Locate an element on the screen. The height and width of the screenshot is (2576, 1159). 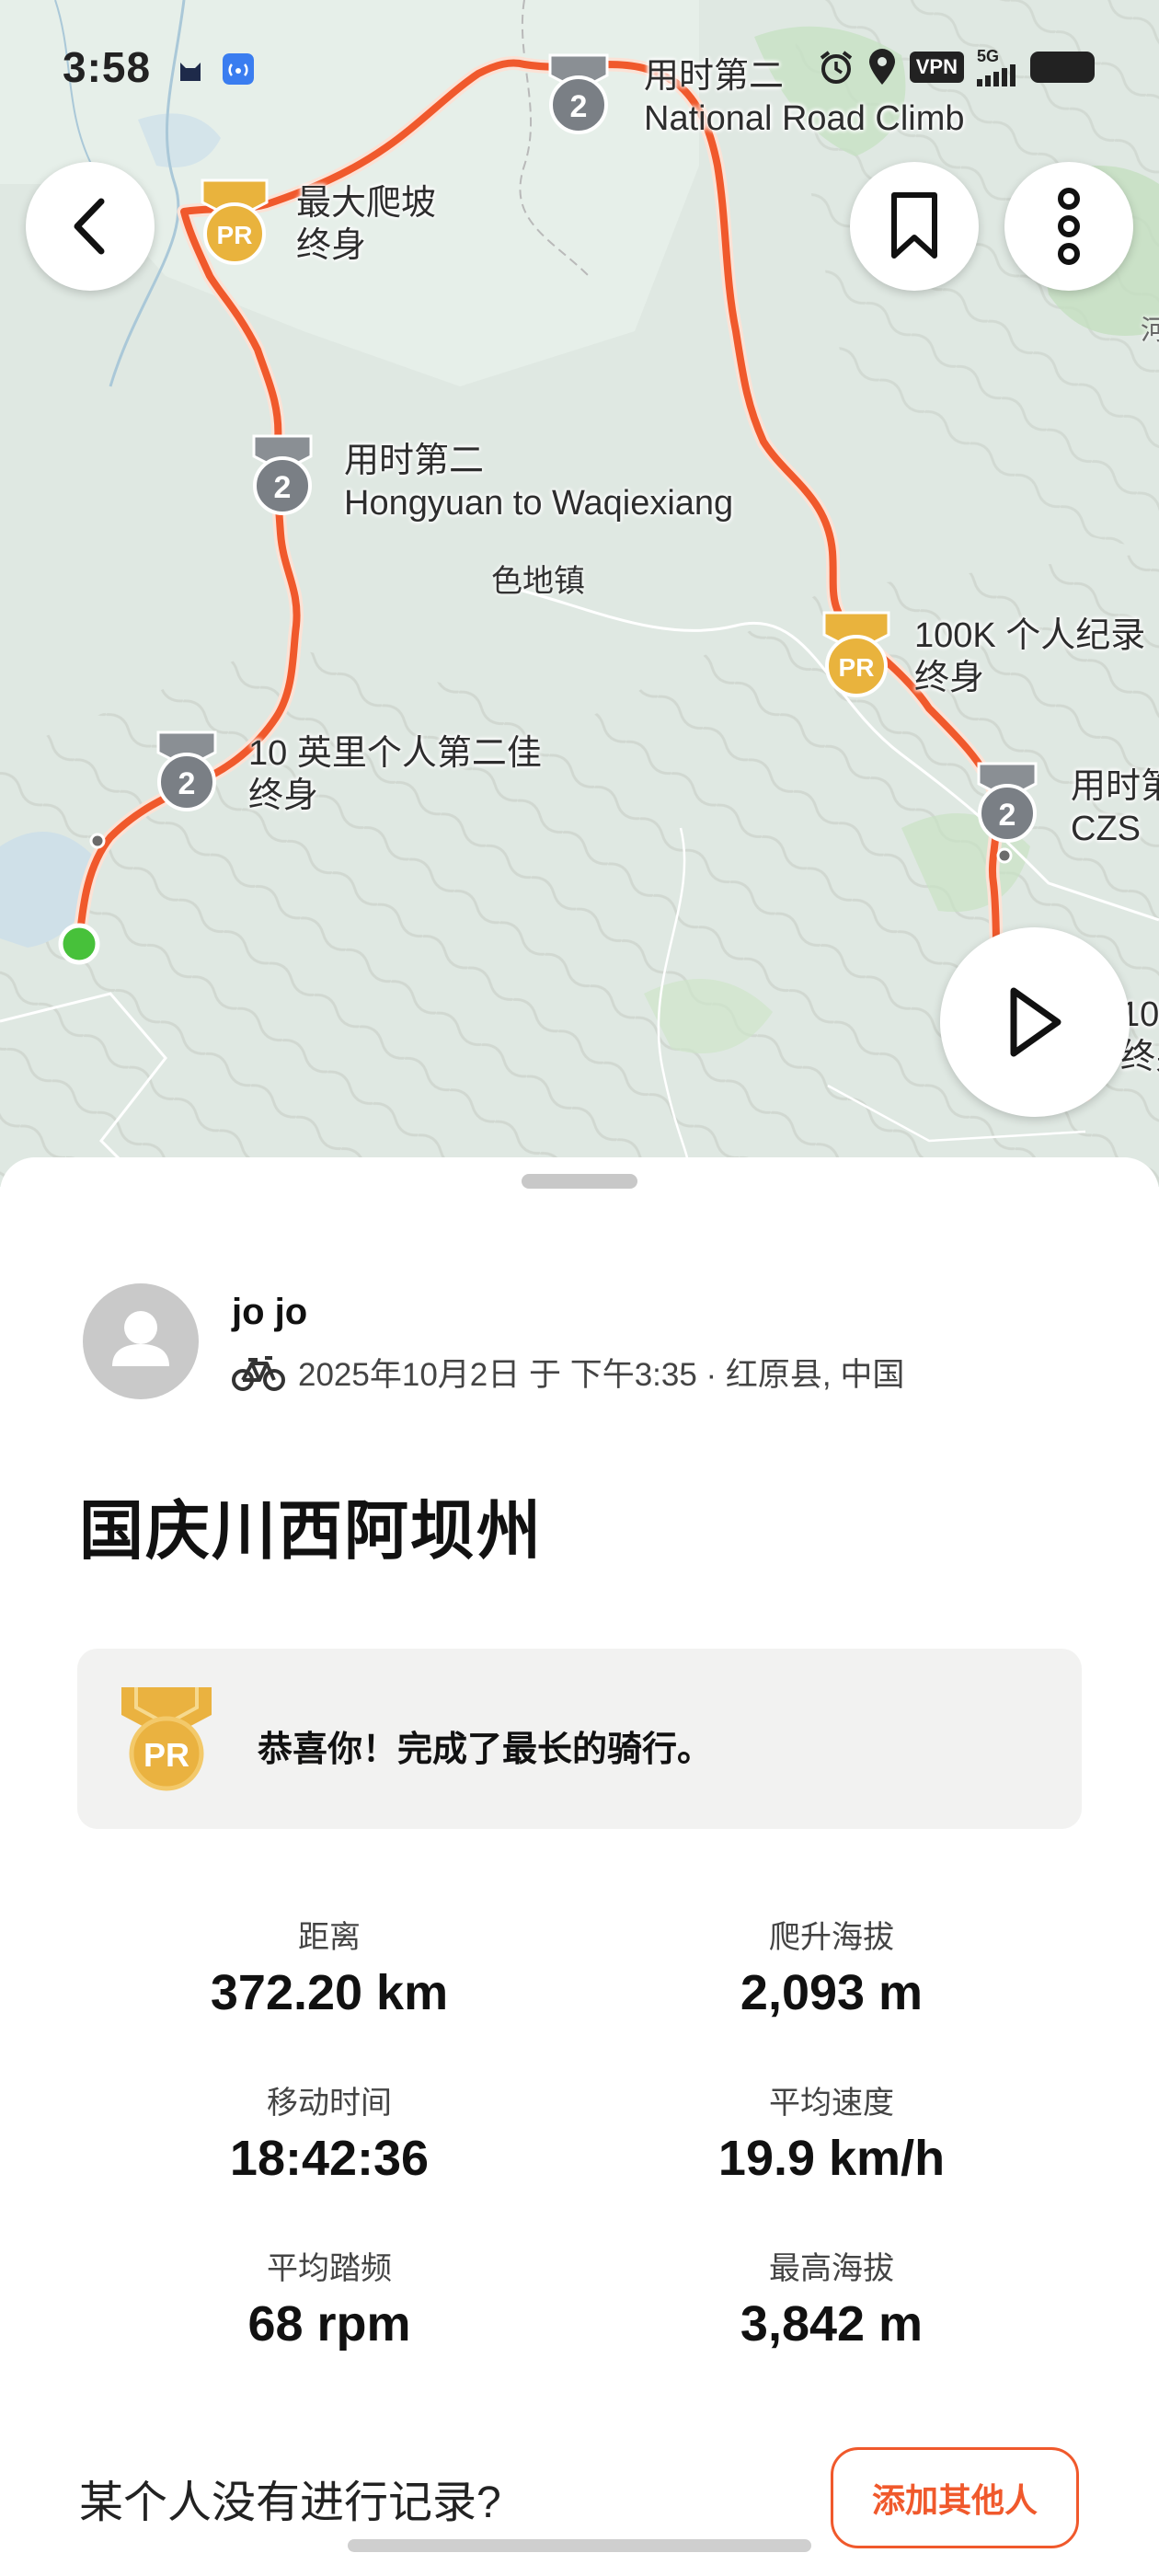
segment-label-line1: 用时第 is located at coordinates (1115, 786).